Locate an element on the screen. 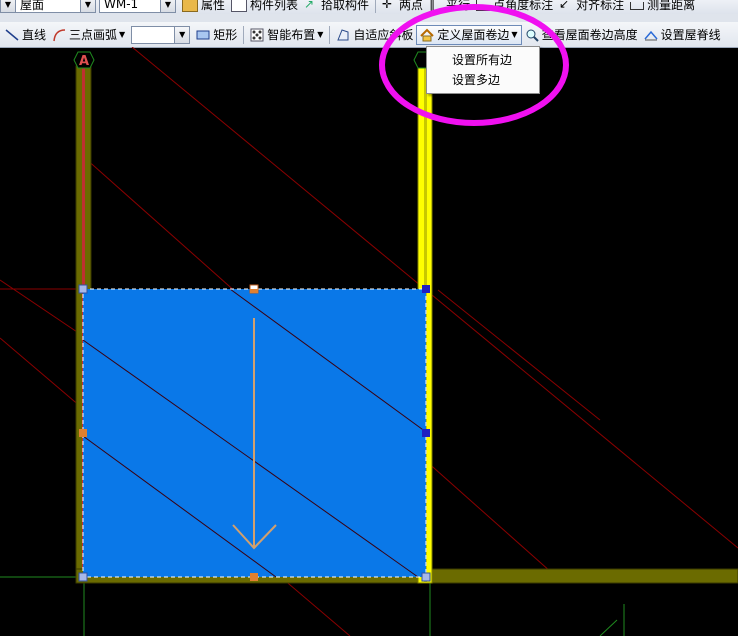 The width and height of the screenshot is (738, 636). parallel-button: ∥ 平行 is located at coordinates (449, 7).